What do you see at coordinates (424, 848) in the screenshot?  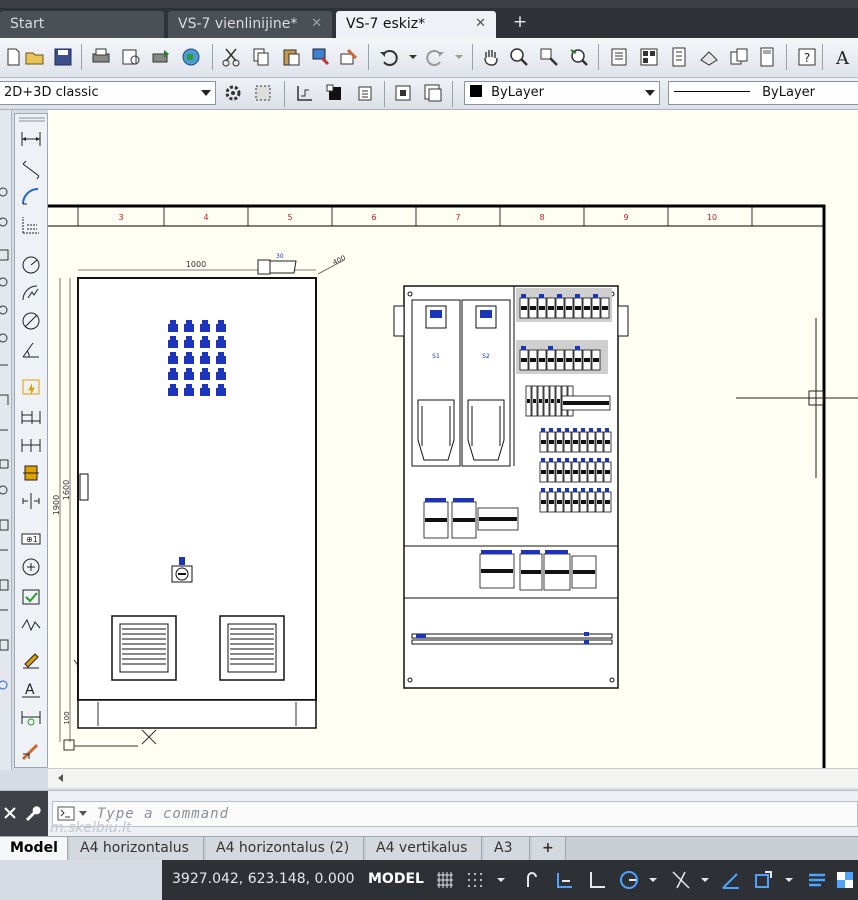 I see `tab-a4-vertikalus: A4 vertikalus` at bounding box center [424, 848].